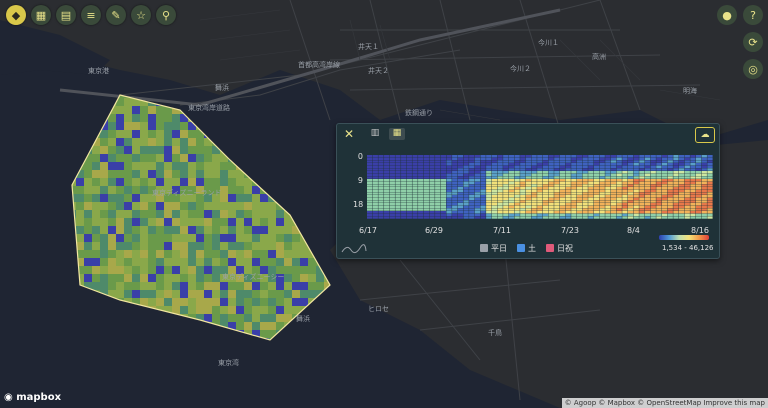 Image resolution: width=768 pixels, height=408 pixels. What do you see at coordinates (116, 15) in the screenshot?
I see `pencil-icon: ✎` at bounding box center [116, 15].